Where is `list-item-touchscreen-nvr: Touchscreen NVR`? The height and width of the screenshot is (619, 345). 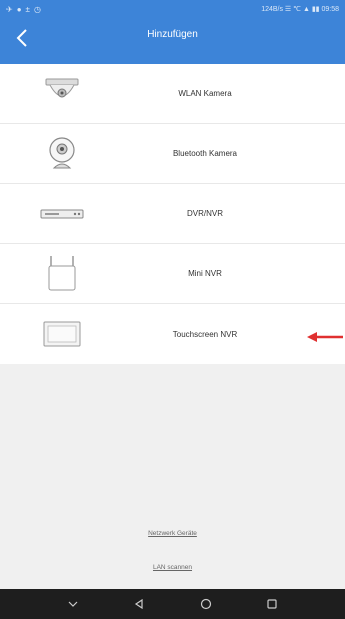
list-item-touchscreen-nvr: Touchscreen NVR is located at coordinates (172, 334).